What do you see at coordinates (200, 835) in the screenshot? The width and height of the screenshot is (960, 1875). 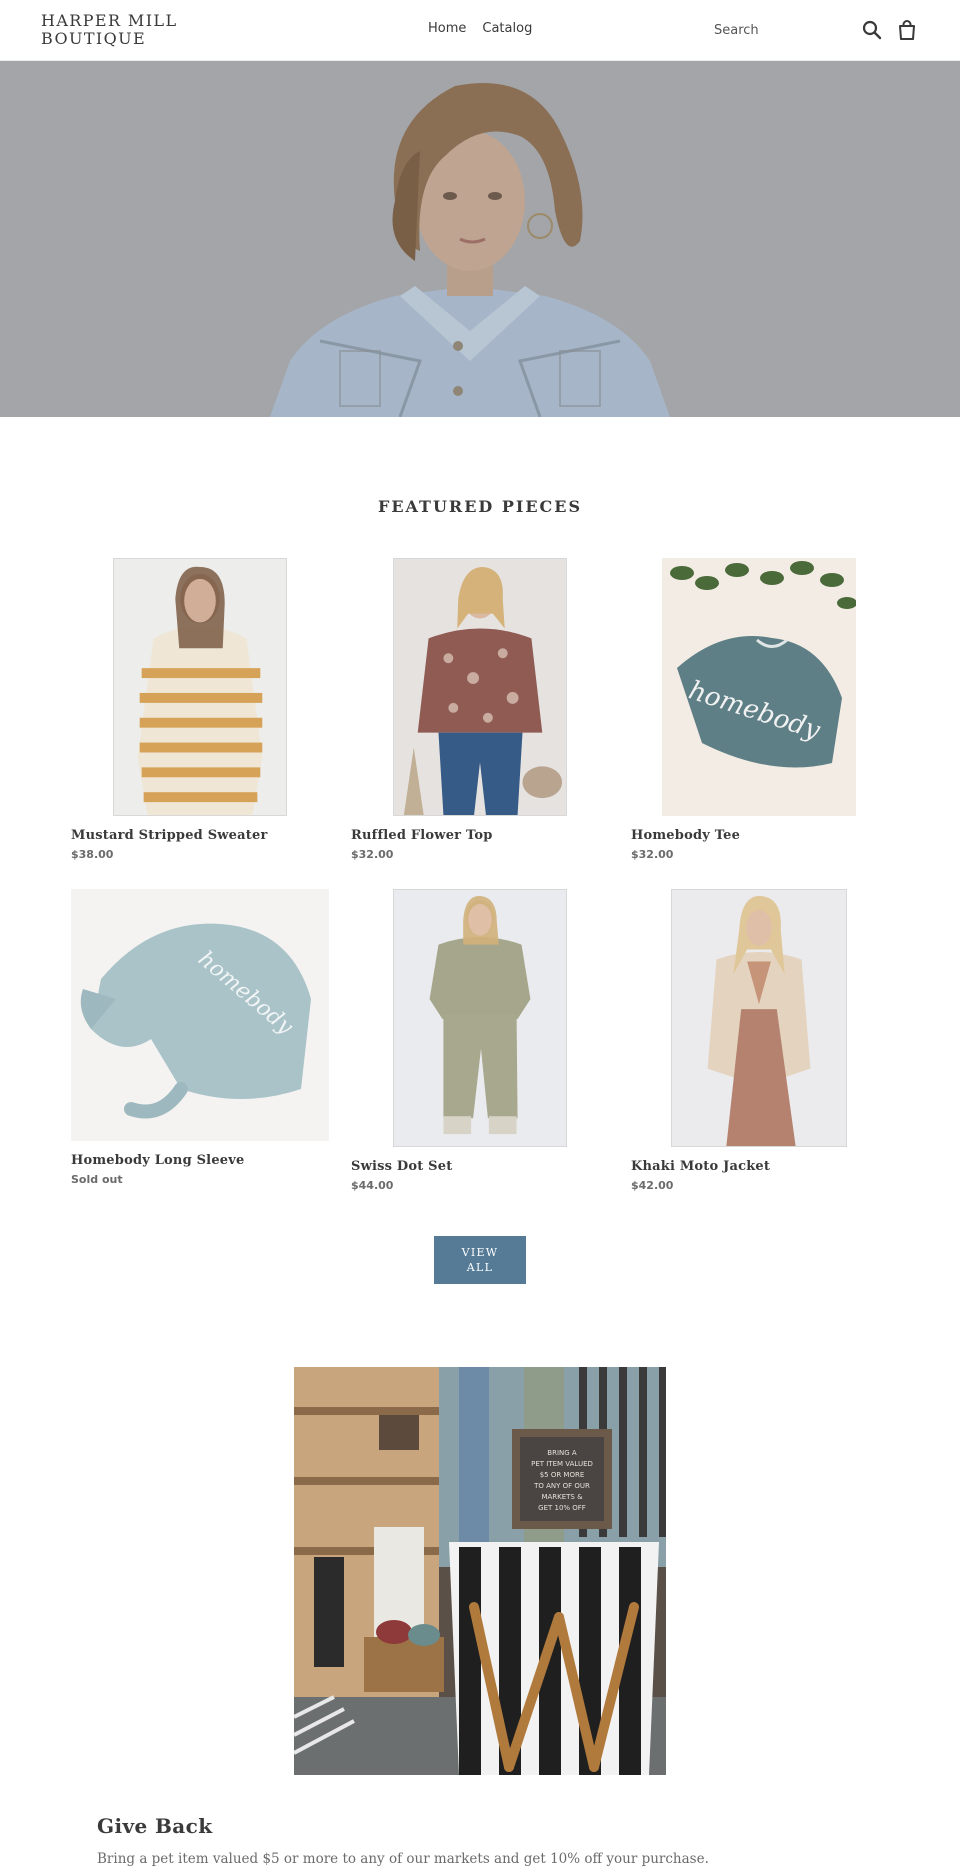 I see `product-title: Mustard Stripped Sweater` at bounding box center [200, 835].